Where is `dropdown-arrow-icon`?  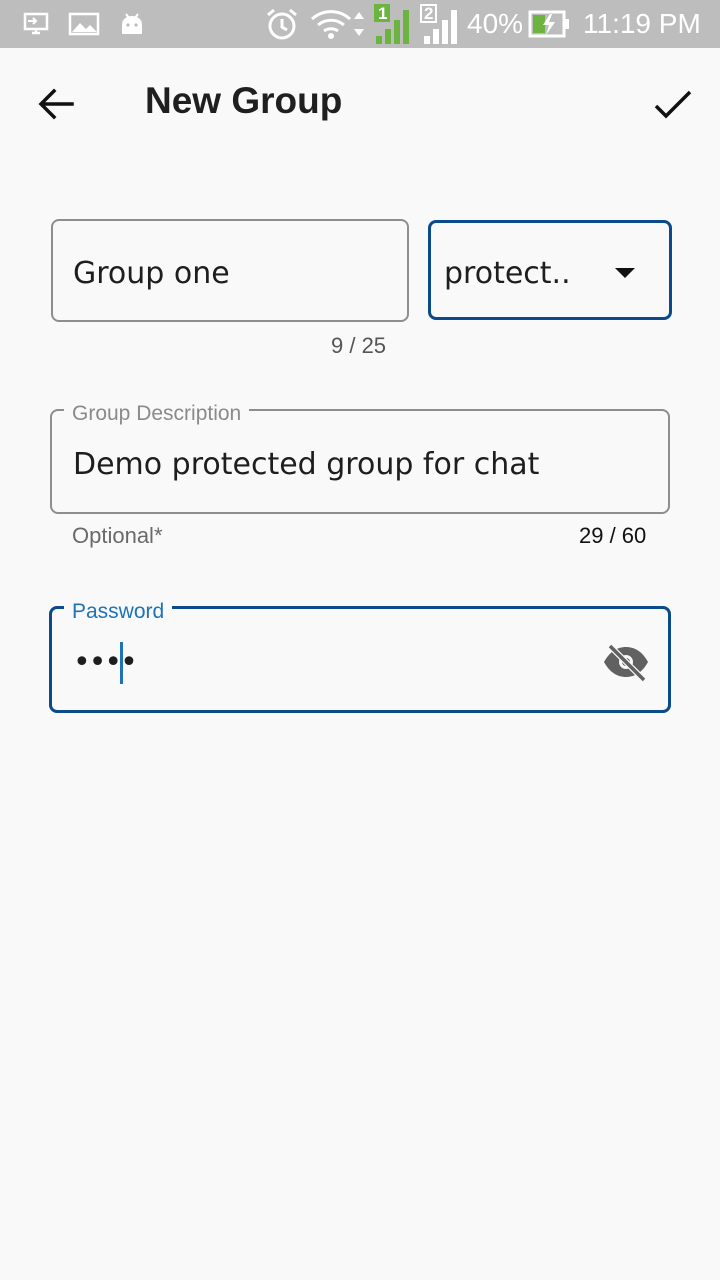
dropdown-arrow-icon is located at coordinates (625, 273).